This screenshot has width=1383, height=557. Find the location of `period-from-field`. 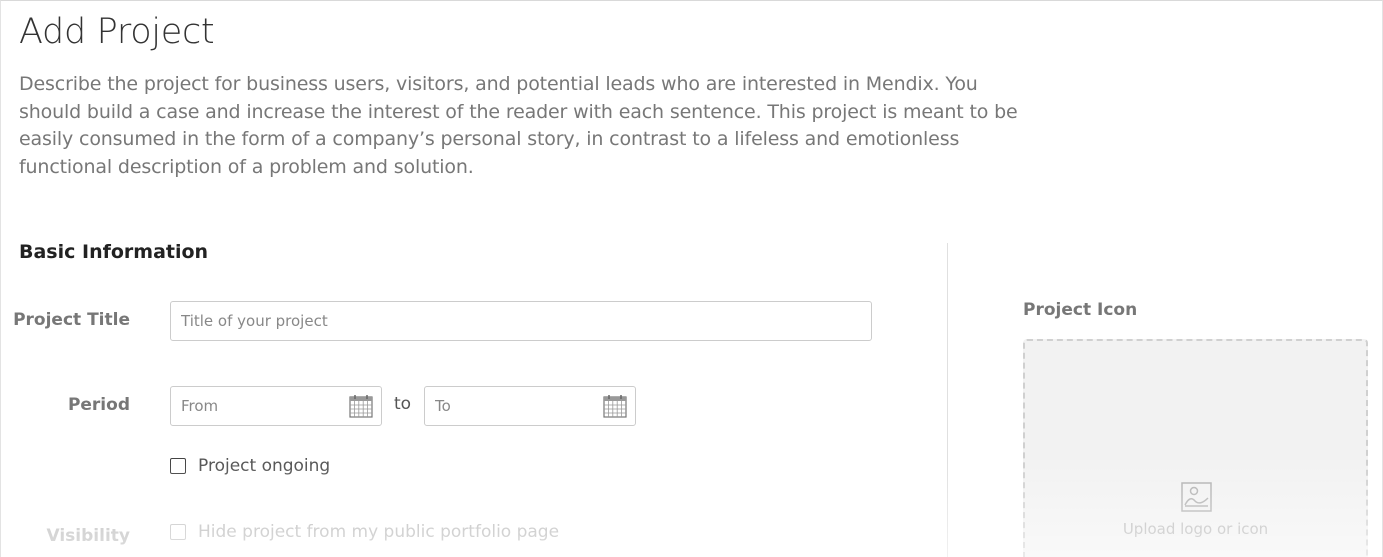

period-from-field is located at coordinates (276, 406).